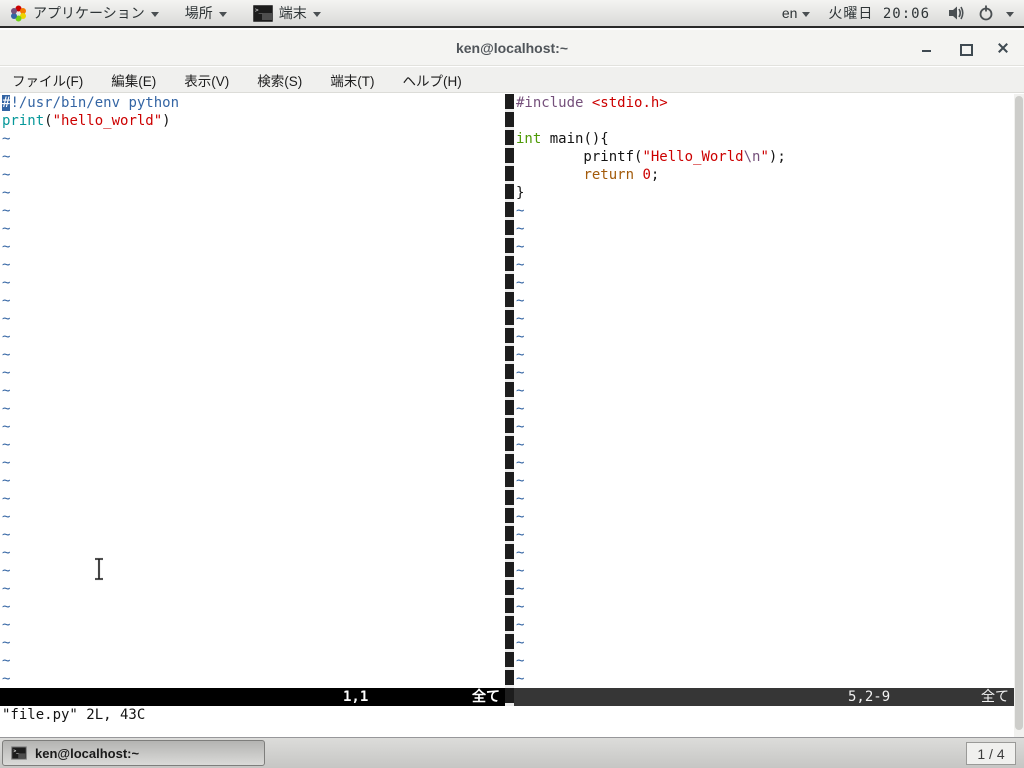 This screenshot has width=1024, height=768. Describe the element at coordinates (1003, 48) in the screenshot. I see `close-button` at that location.